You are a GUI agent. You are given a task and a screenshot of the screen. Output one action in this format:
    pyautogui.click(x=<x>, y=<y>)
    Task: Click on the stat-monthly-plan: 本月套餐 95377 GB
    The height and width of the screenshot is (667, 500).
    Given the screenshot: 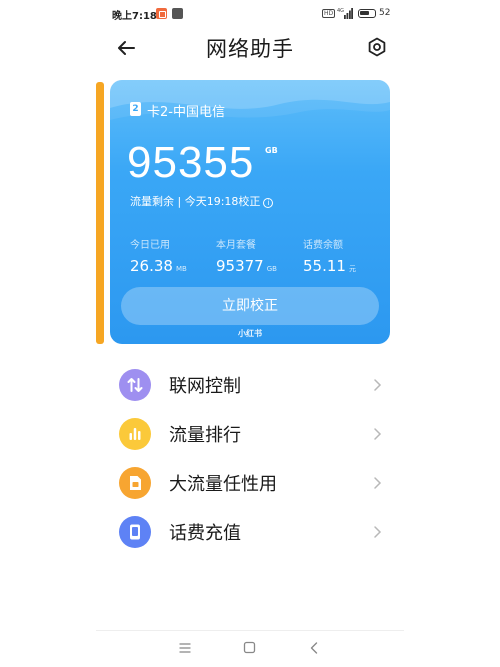 What is the action you would take?
    pyautogui.click(x=261, y=255)
    